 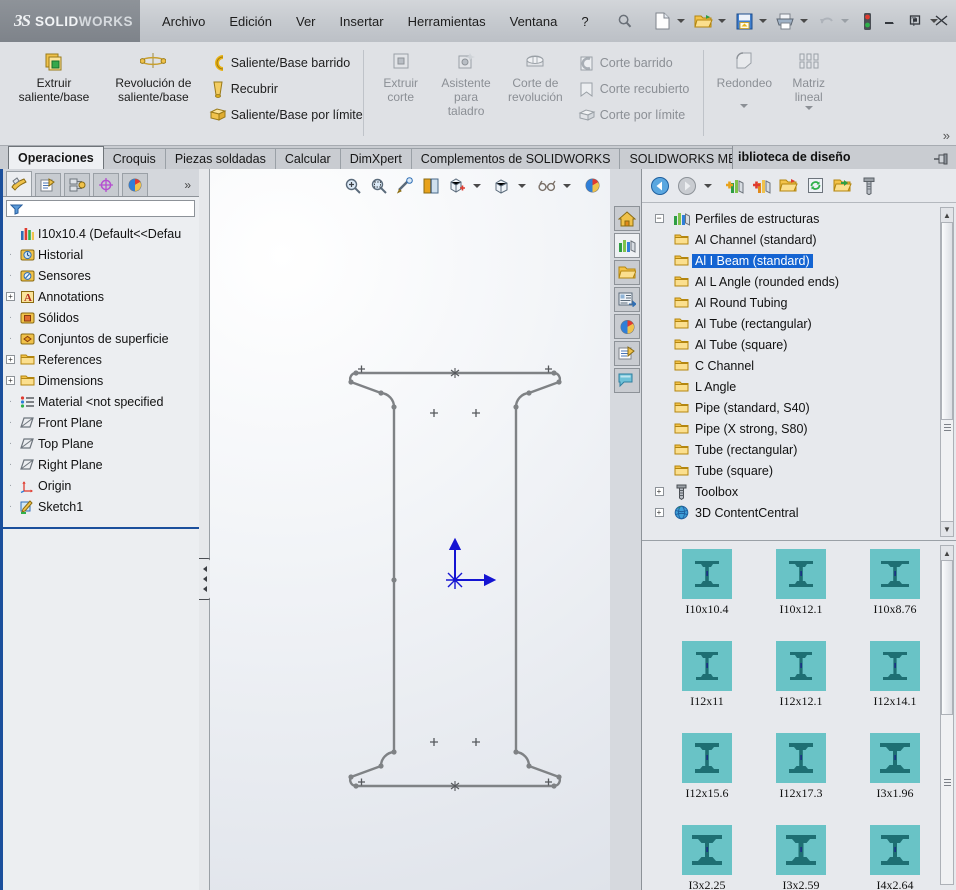 What do you see at coordinates (869, 186) in the screenshot?
I see `toolbox-icon` at bounding box center [869, 186].